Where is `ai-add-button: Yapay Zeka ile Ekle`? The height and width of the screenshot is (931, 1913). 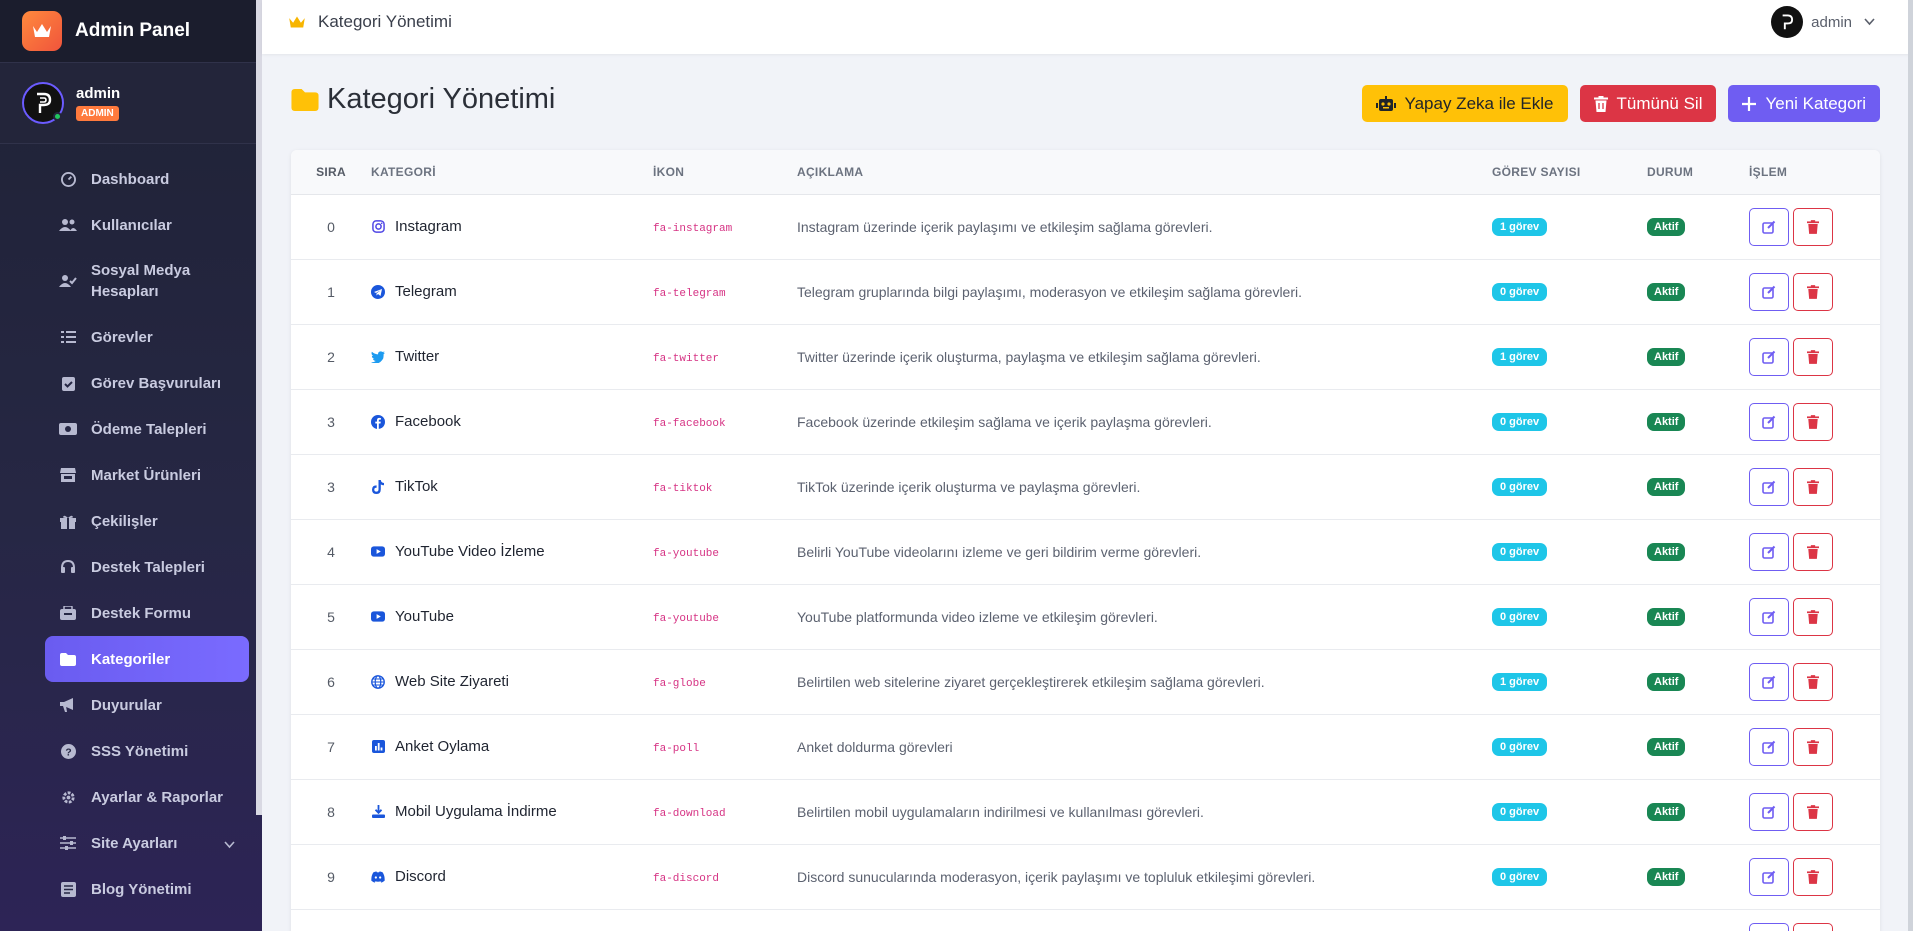
ai-add-button: Yapay Zeka ile Ekle is located at coordinates (1464, 103).